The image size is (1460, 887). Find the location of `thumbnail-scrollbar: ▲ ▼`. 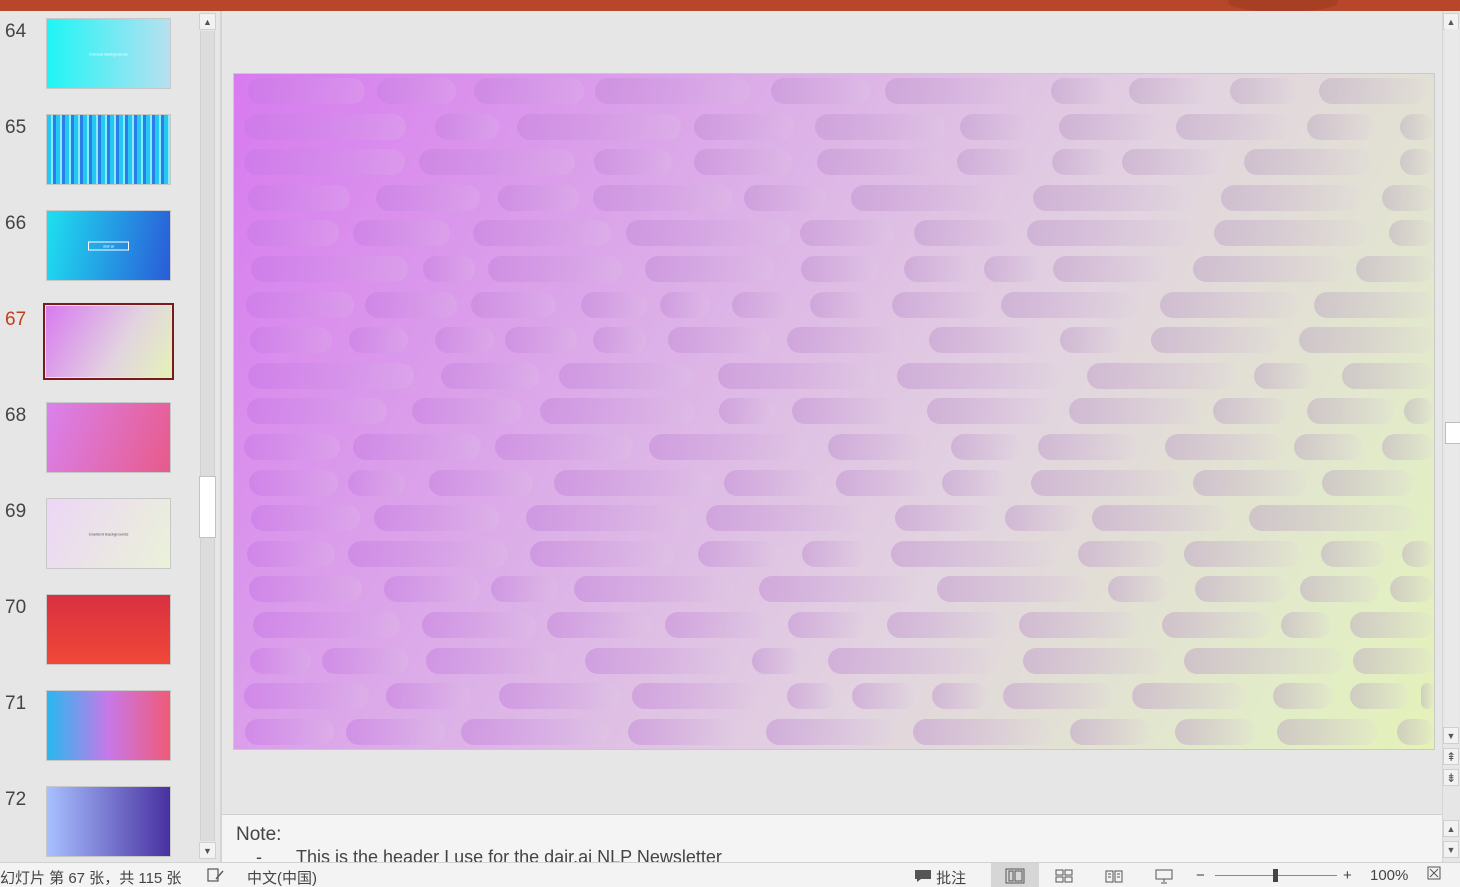

thumbnail-scrollbar: ▲ ▼ is located at coordinates (207, 436).